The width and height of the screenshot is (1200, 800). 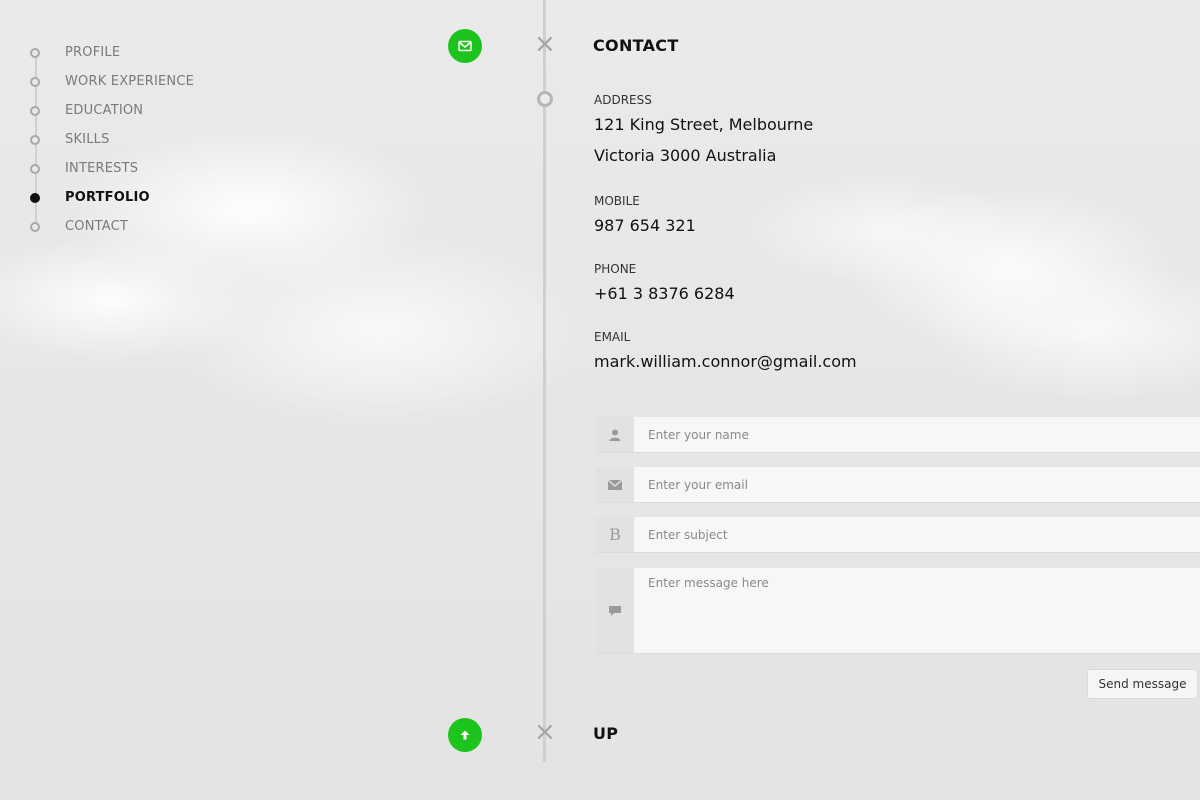 I want to click on nav-item-label: CONTACT, so click(x=97, y=226).